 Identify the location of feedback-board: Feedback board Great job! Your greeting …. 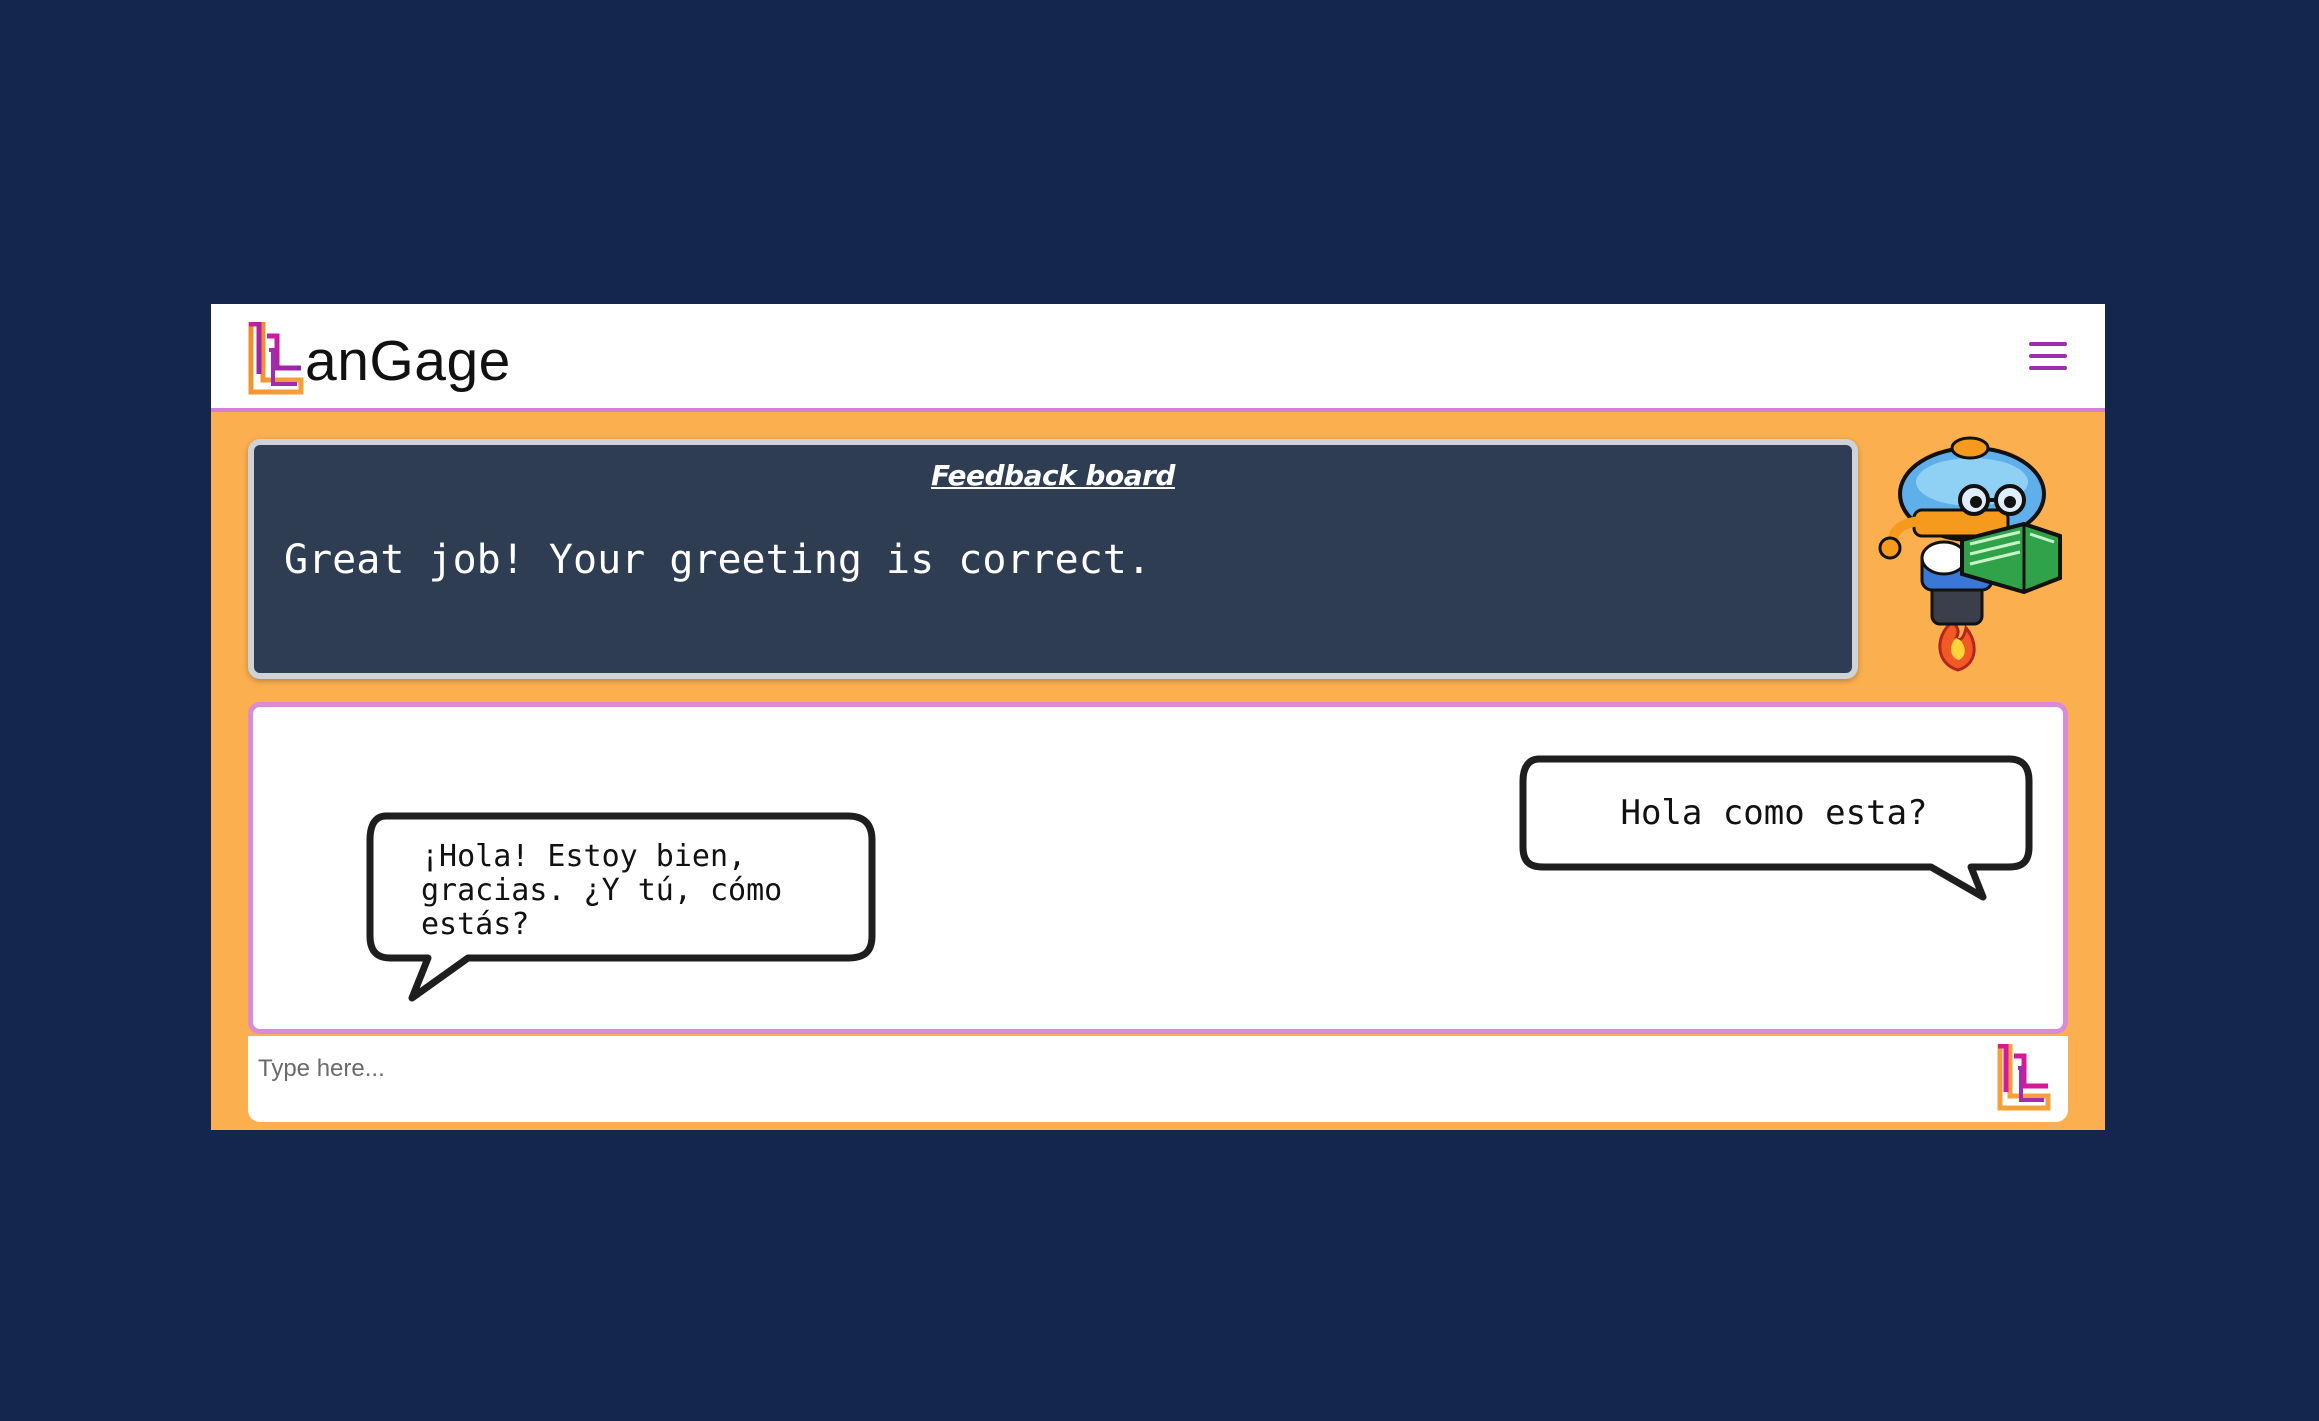
(1053, 559).